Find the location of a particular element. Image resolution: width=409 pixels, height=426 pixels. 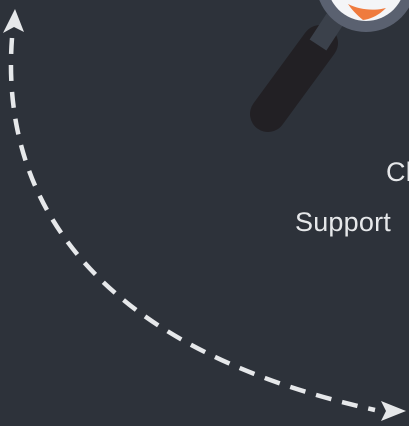

magnifying-glass-icon is located at coordinates (329, 66).